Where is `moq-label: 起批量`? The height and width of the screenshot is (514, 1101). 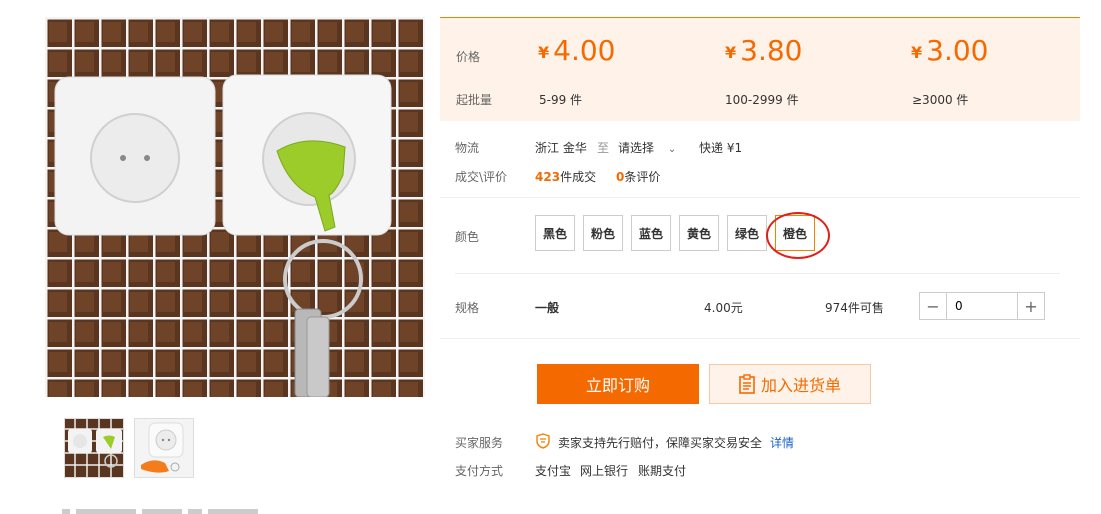
moq-label: 起批量 is located at coordinates (474, 100).